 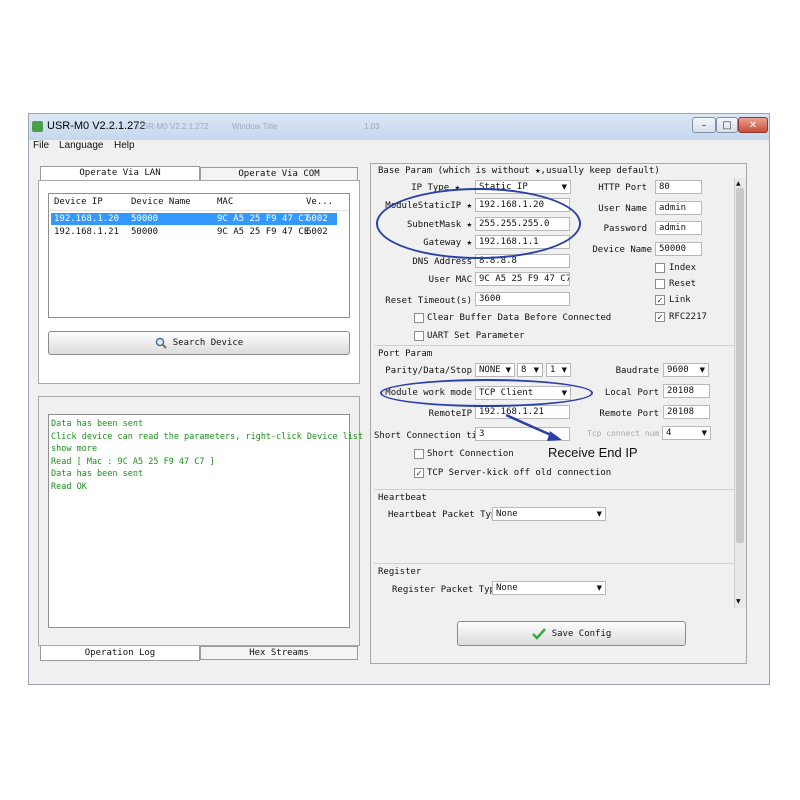 What do you see at coordinates (688, 317) in the screenshot?
I see `rfc2217-label: RFC2217` at bounding box center [688, 317].